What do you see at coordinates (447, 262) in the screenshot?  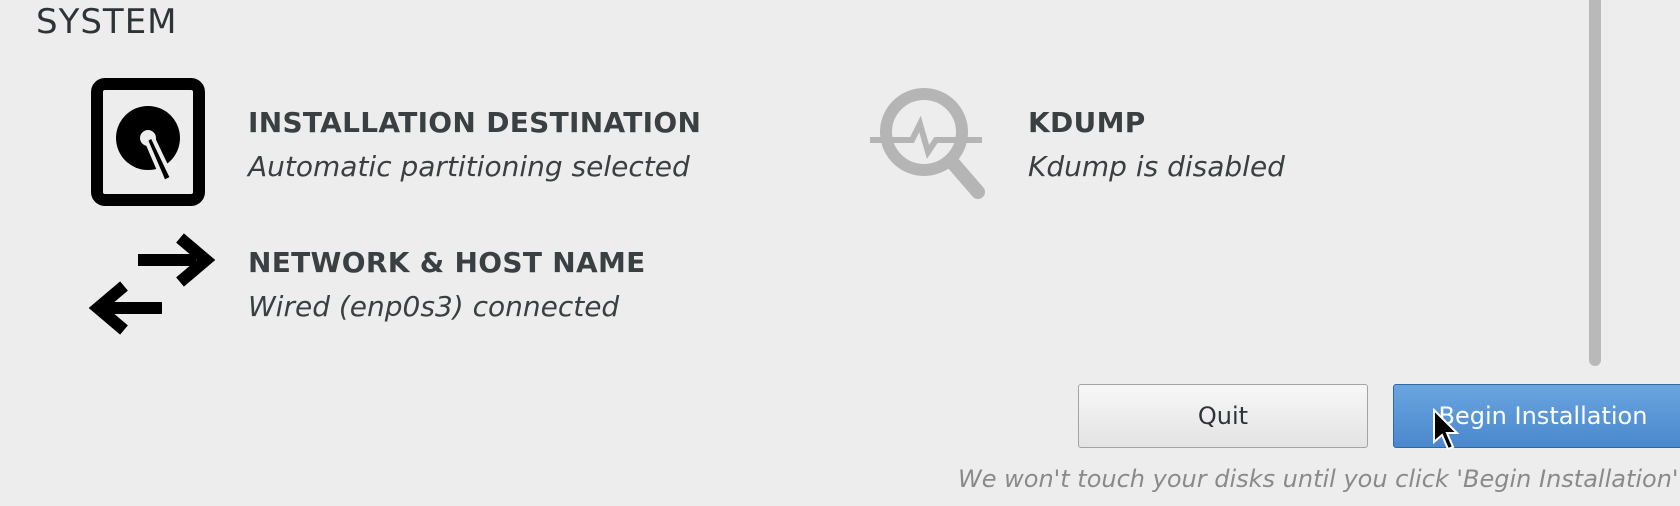 I see `spoke-title: NETWORK & HOST NAME` at bounding box center [447, 262].